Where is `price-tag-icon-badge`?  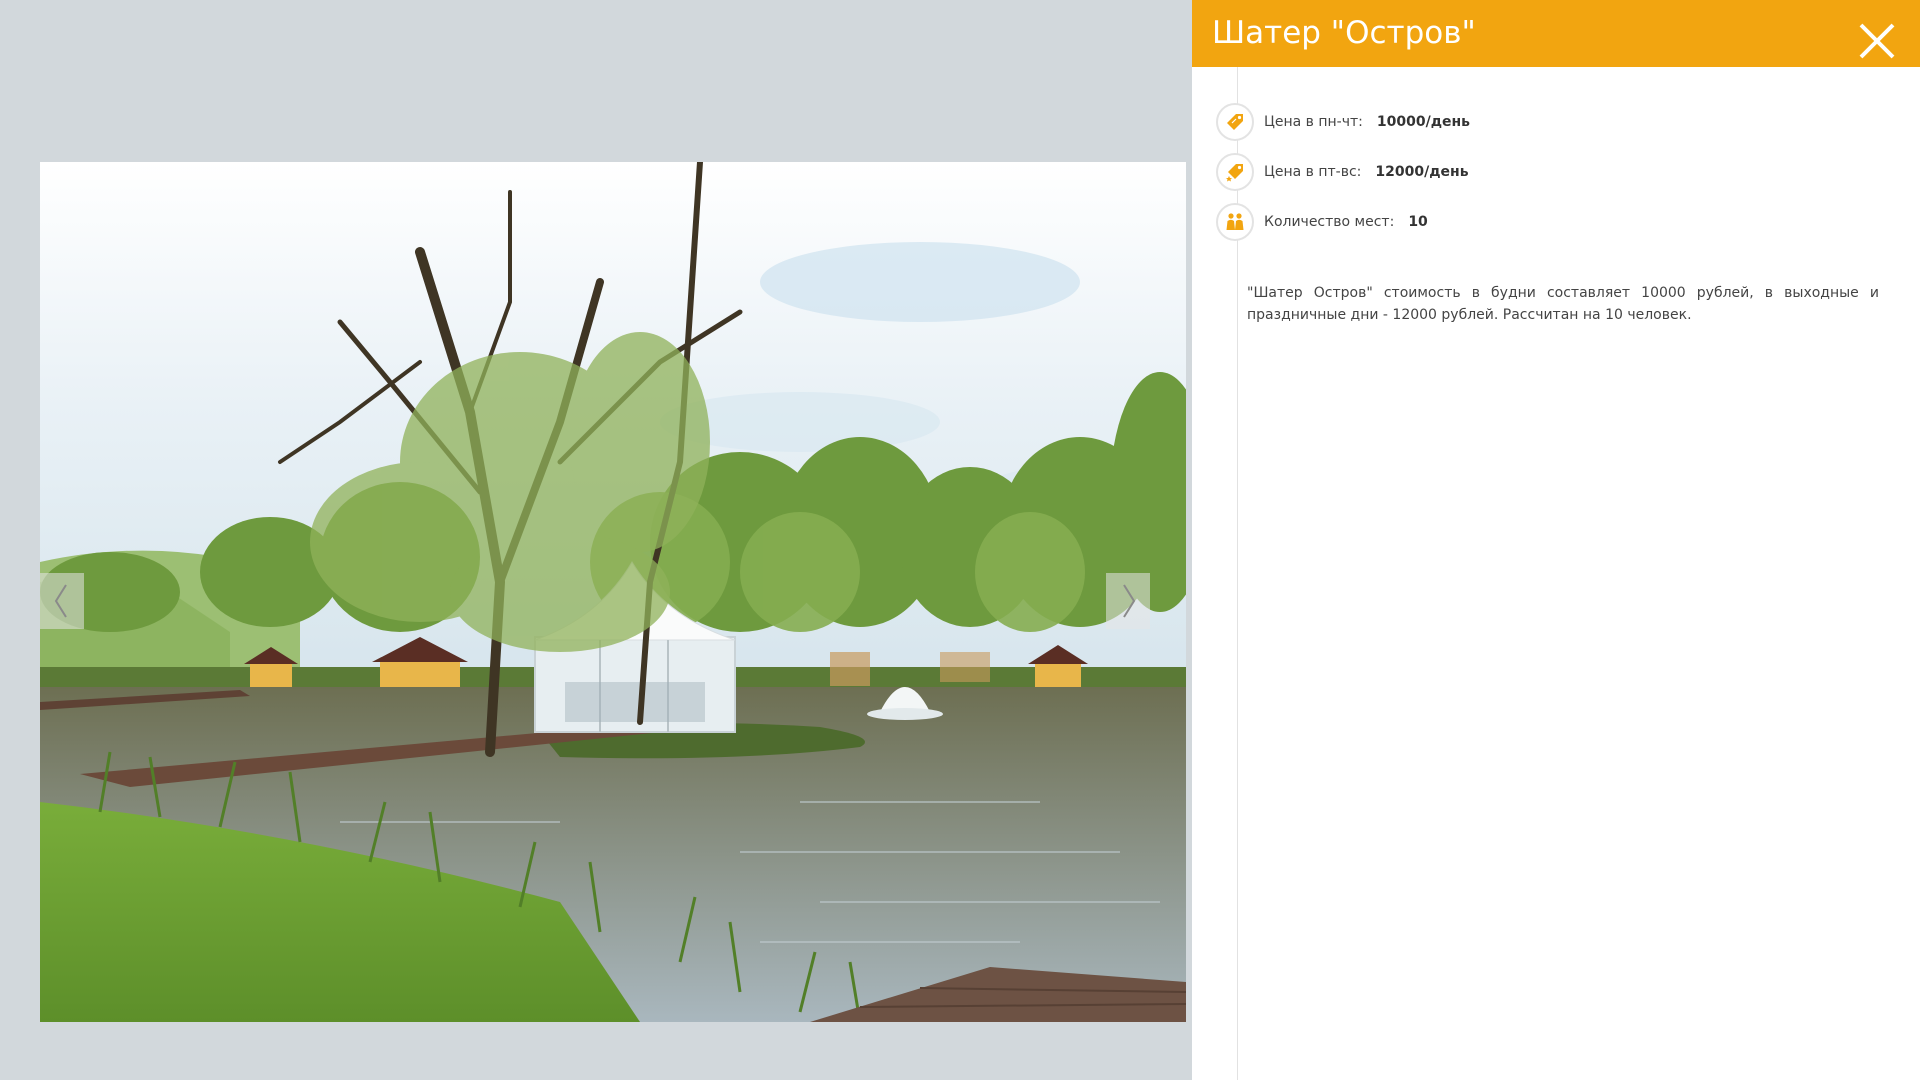 price-tag-icon-badge is located at coordinates (1235, 122).